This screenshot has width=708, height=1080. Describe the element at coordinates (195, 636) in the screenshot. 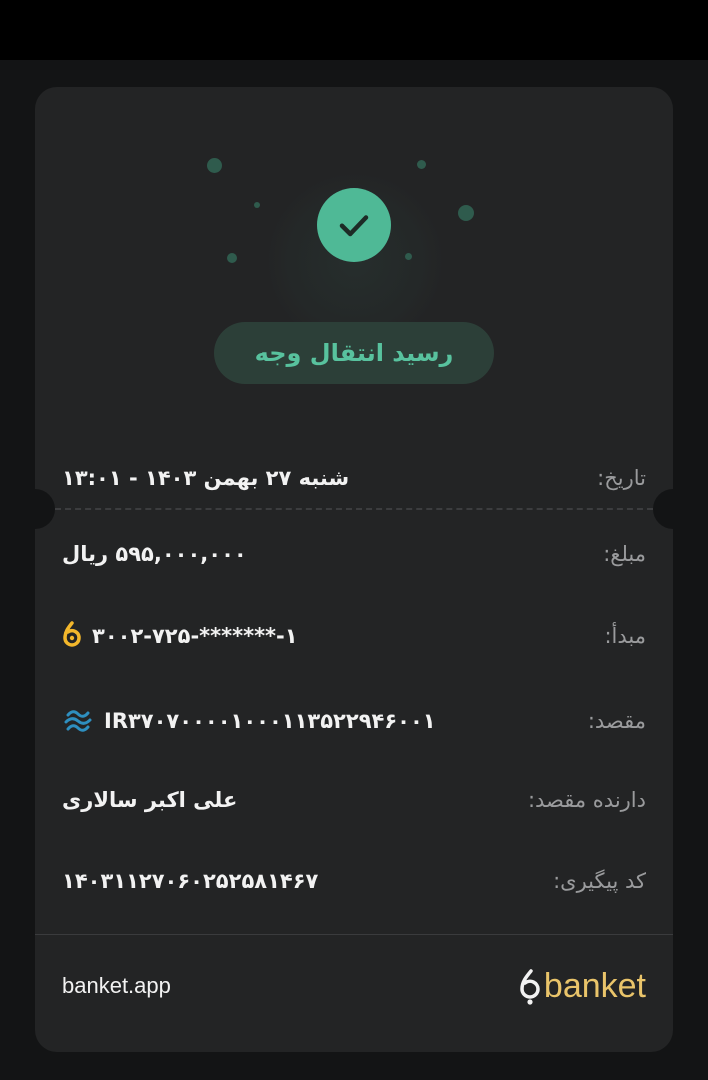

I see `source-text: ۳۰۰۲-۷۲۵-*******-۱` at that location.